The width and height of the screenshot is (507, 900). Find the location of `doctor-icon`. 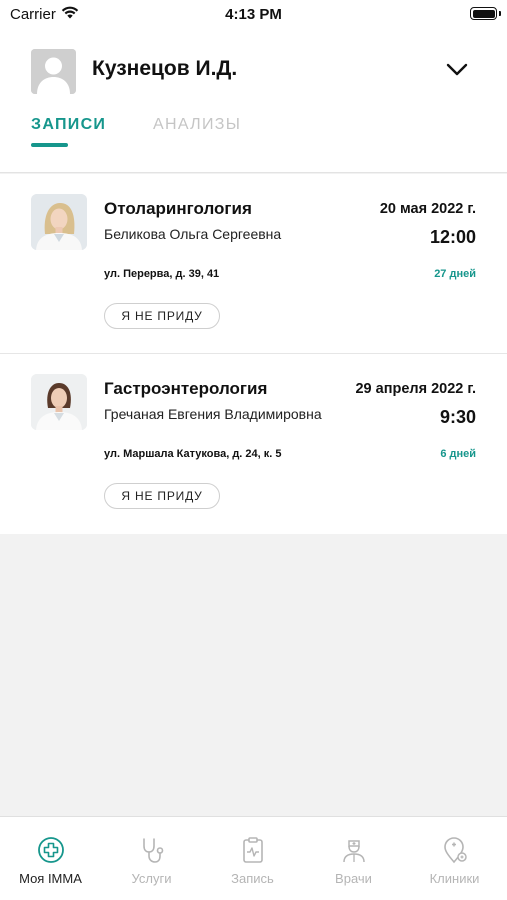

doctor-icon is located at coordinates (354, 851).